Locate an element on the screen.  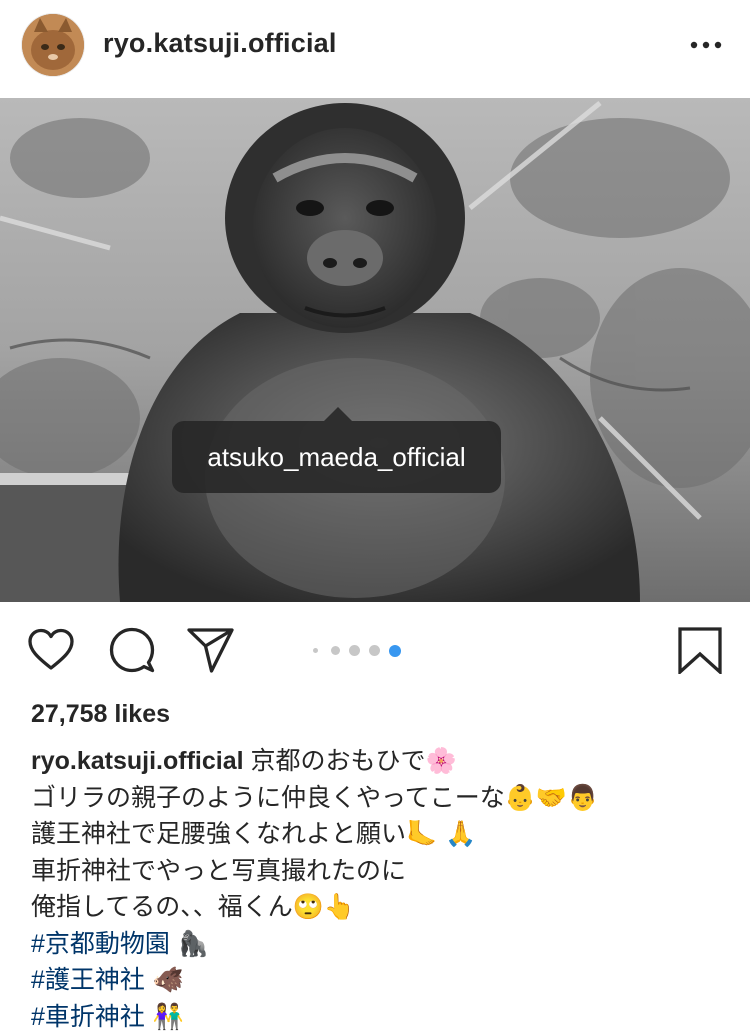
caption-text: 俺指してるの、、福くん is located at coordinates (162, 907).